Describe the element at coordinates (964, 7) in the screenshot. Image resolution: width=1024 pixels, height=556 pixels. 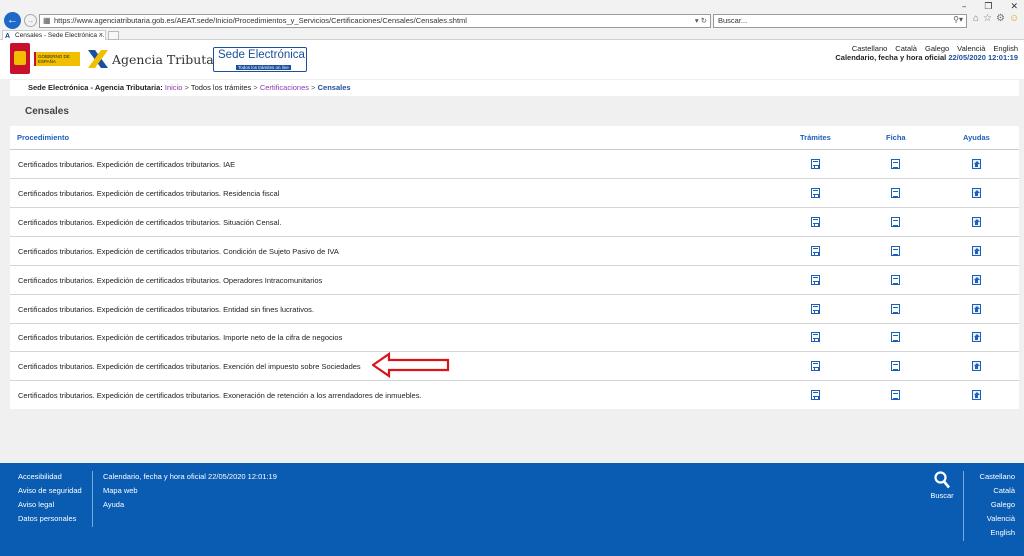
I see `minimize-icon: –` at that location.